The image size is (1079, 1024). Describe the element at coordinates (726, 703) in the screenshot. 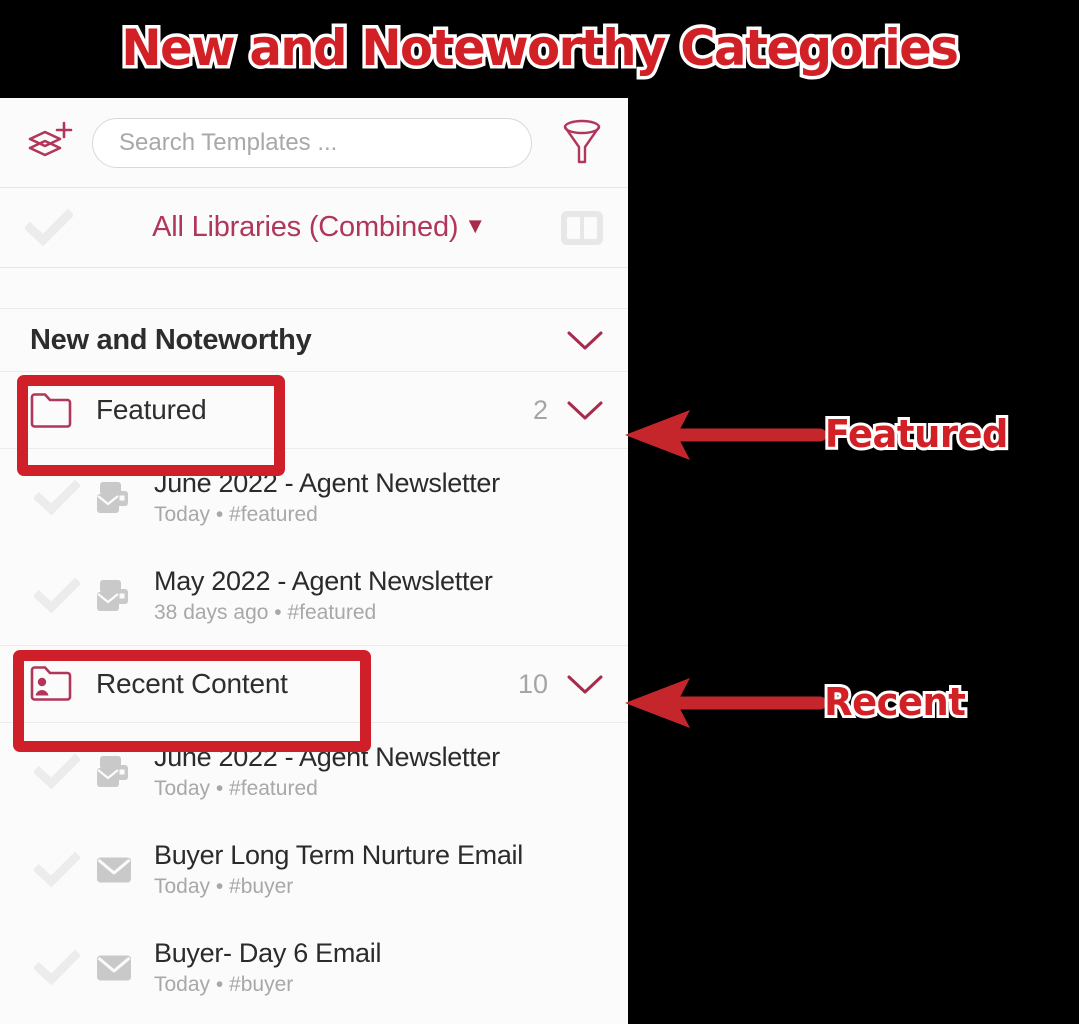

I see `callout-arrow-recent` at that location.